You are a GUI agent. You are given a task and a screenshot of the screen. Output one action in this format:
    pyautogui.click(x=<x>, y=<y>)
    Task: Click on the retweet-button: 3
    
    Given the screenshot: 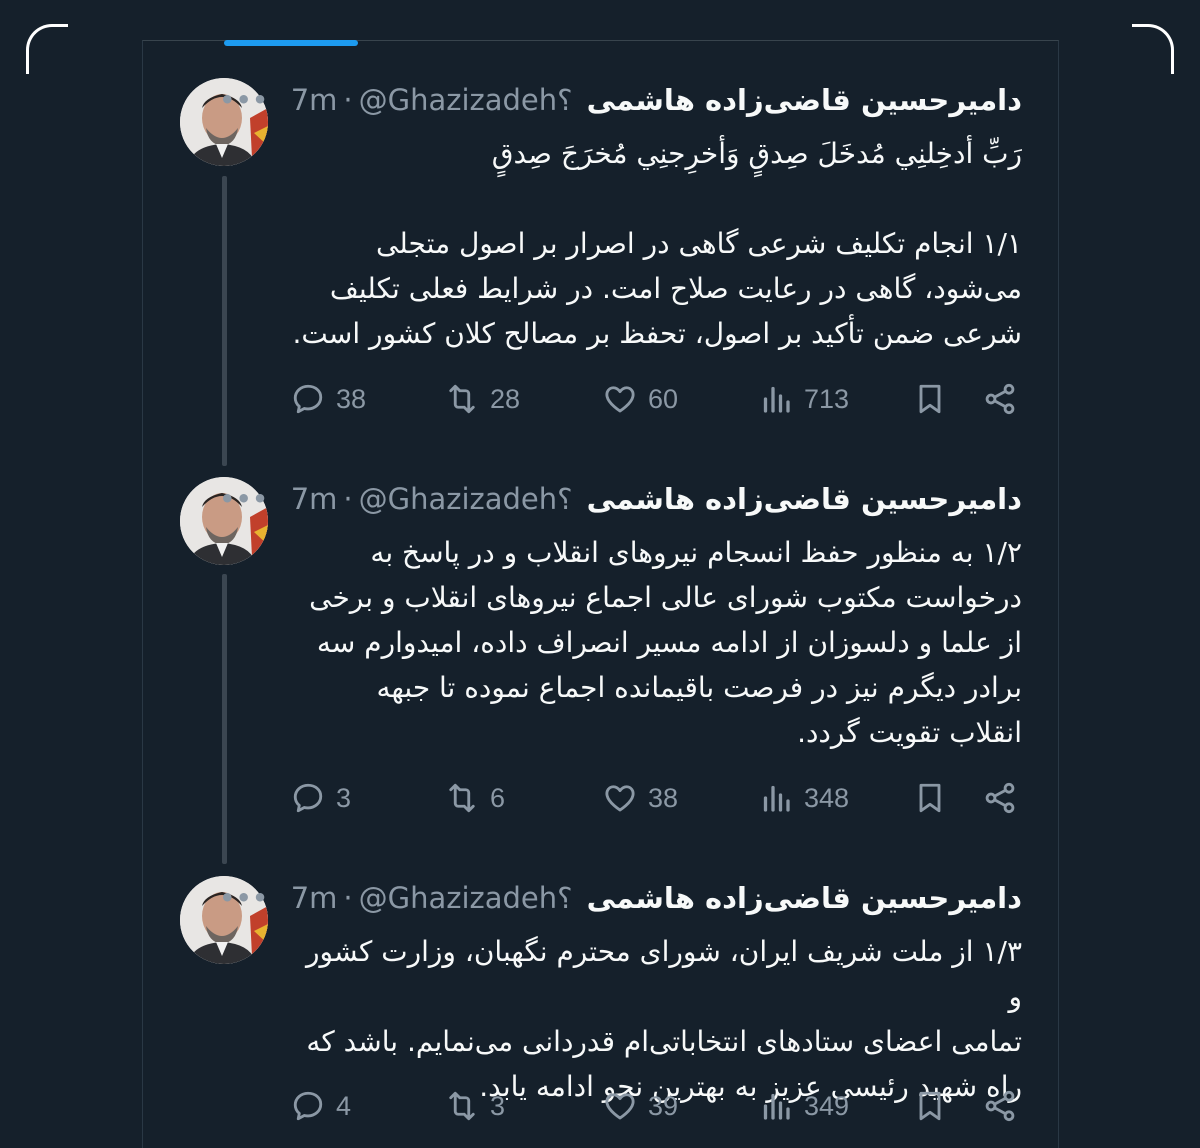 What is the action you would take?
    pyautogui.click(x=474, y=1106)
    